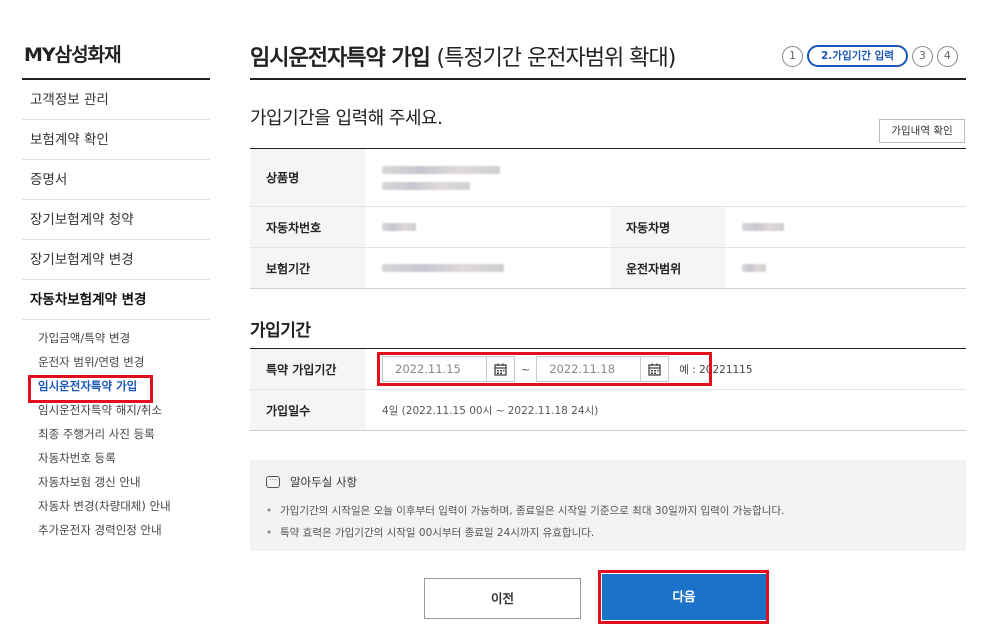  I want to click on subitem-renewal-guide: 자동차보험 갱신 안내, so click(116, 482).